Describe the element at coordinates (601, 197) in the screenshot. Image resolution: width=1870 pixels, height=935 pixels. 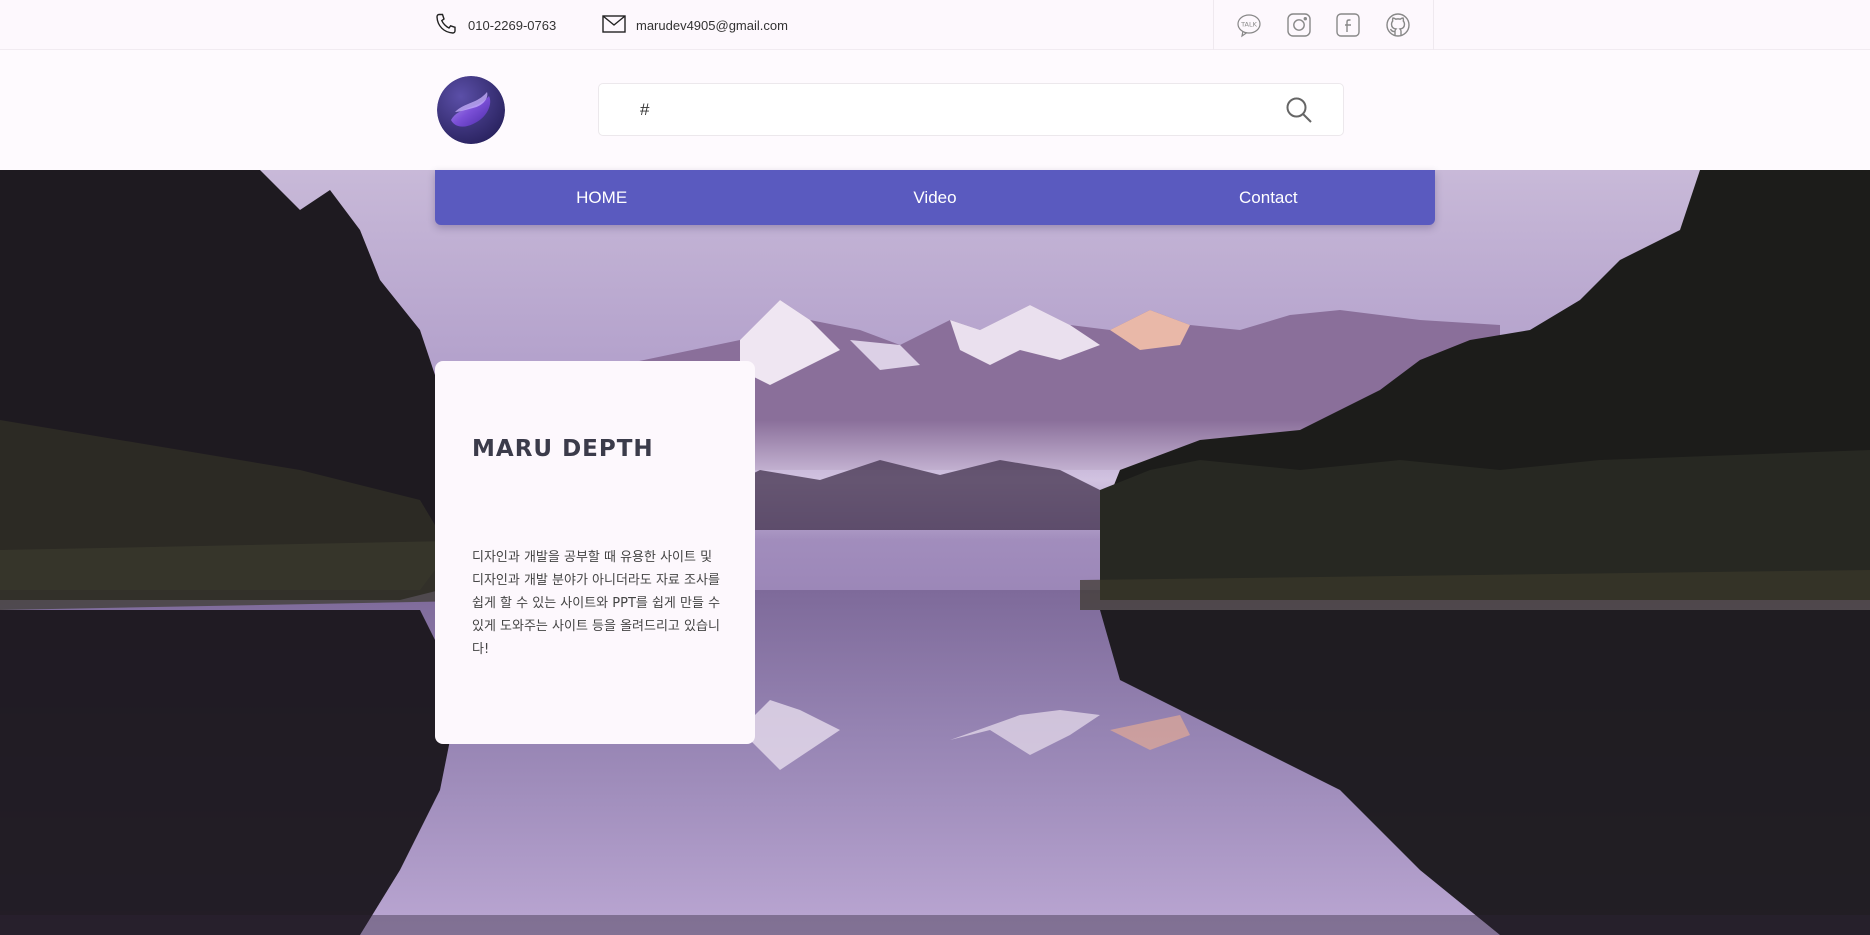
I see `nav-home: HOME` at that location.